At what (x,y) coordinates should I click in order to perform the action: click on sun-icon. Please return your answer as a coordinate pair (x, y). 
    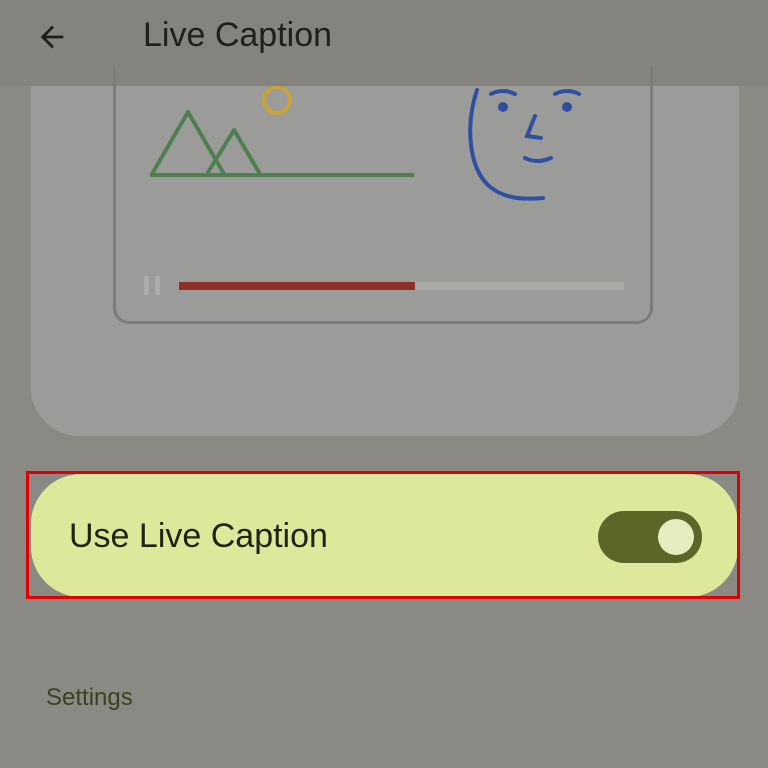
    Looking at the image, I should click on (277, 100).